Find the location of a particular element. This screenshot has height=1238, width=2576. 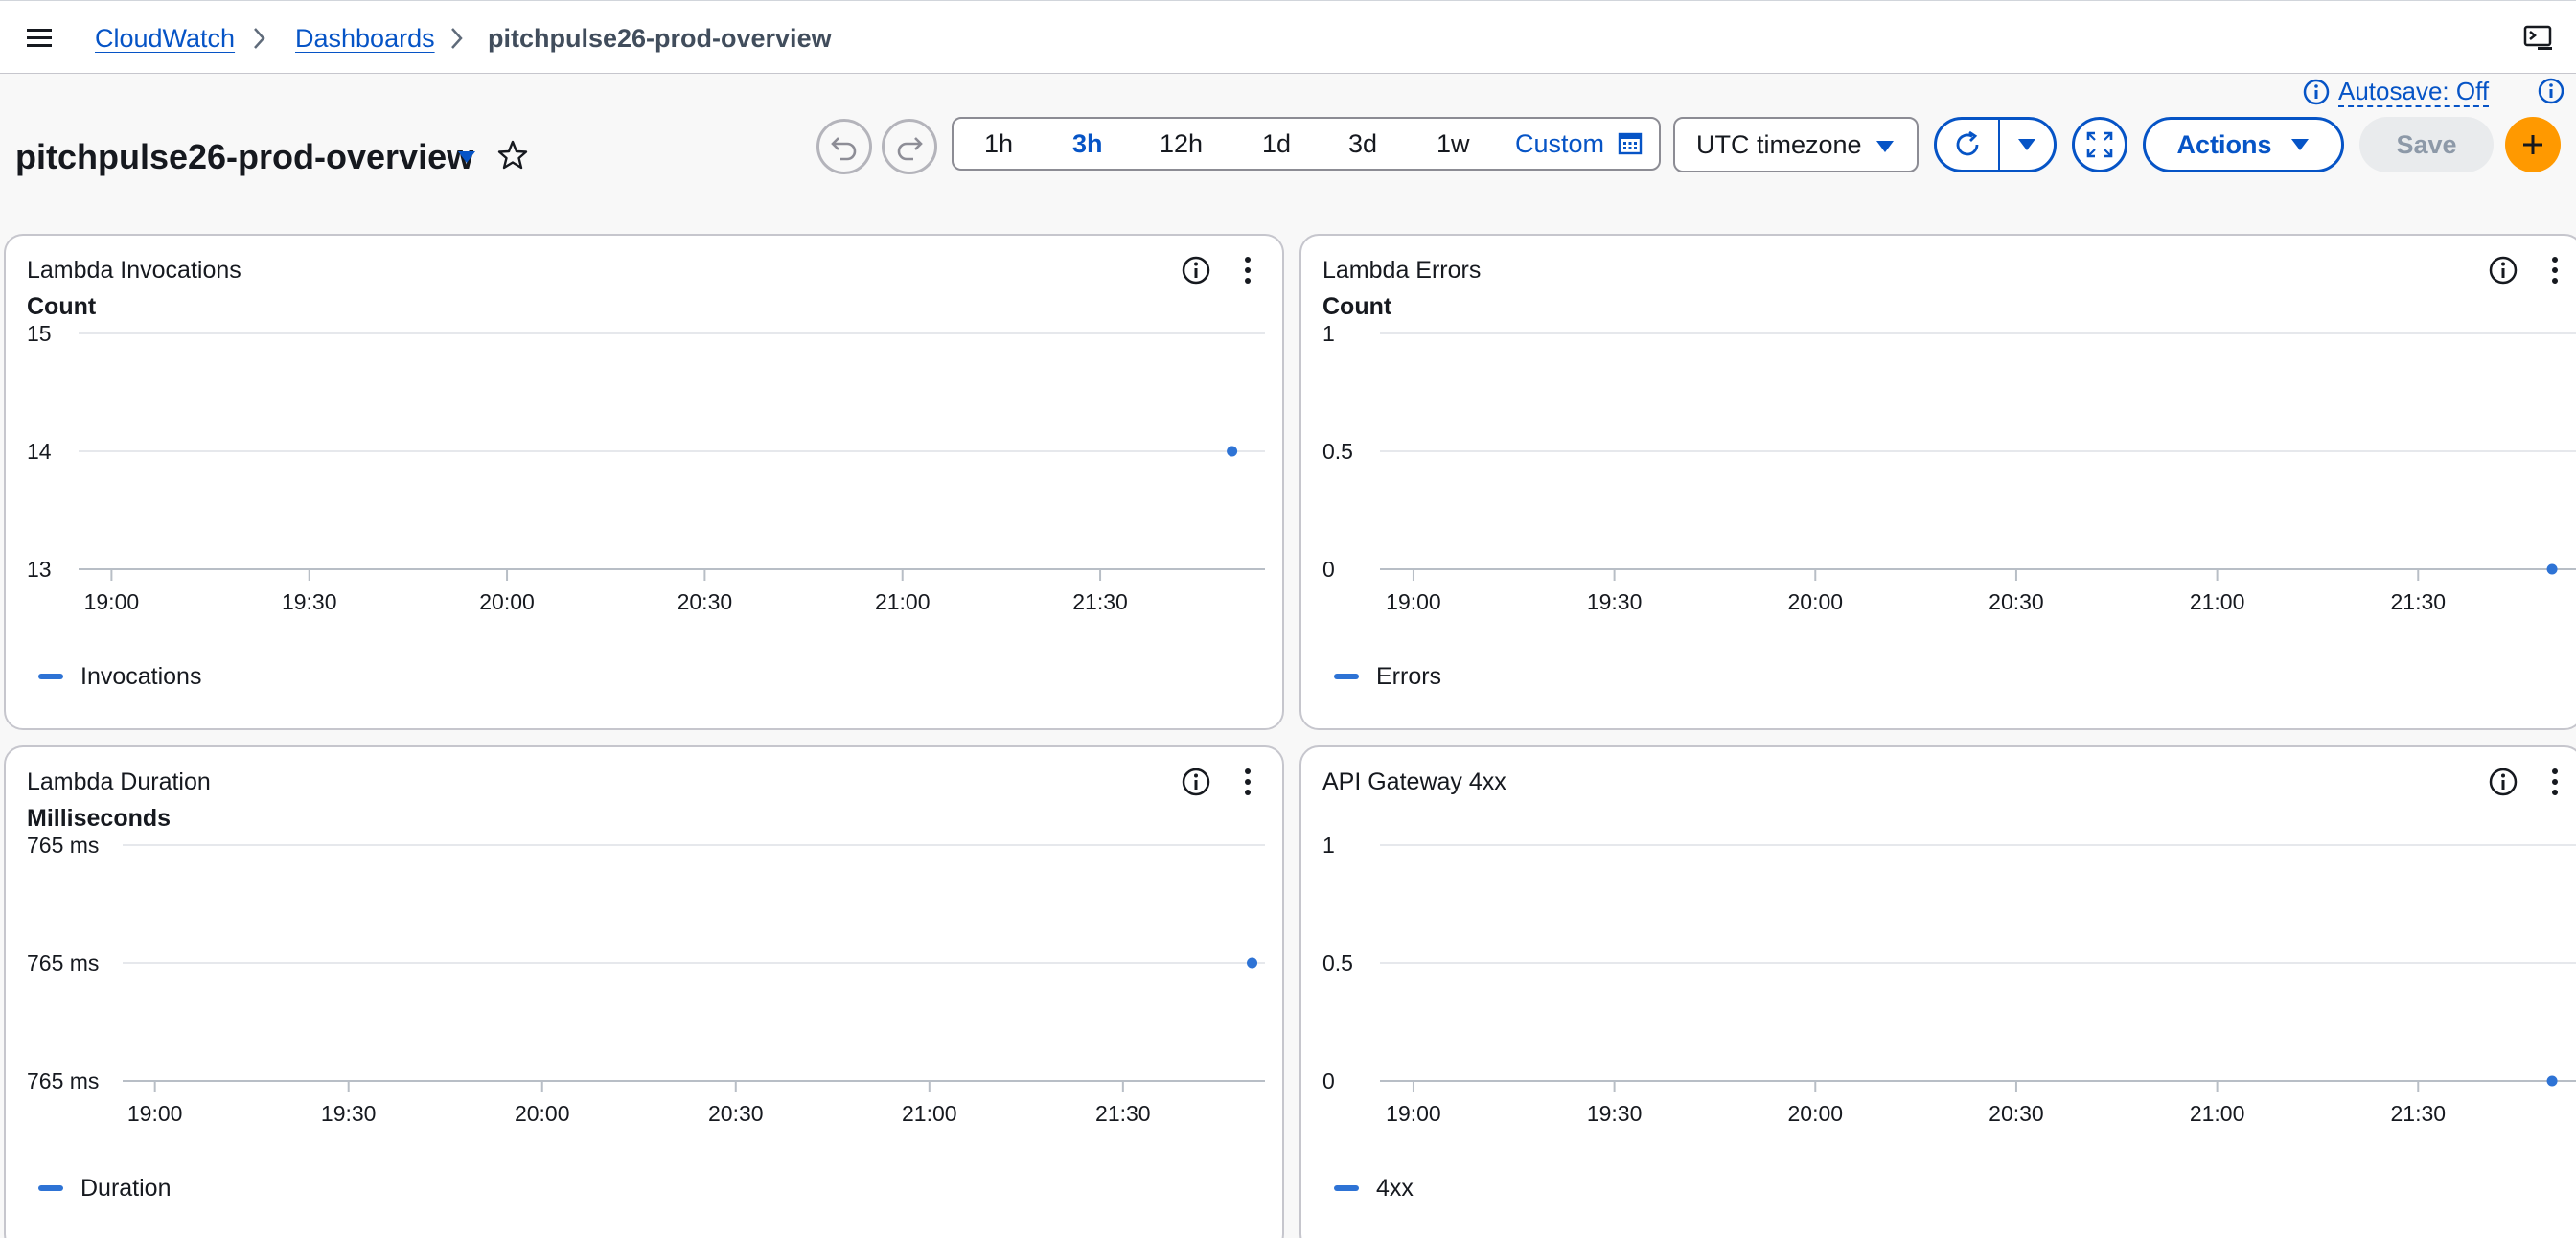

actions-dropdown-button: Actions is located at coordinates (2243, 144).